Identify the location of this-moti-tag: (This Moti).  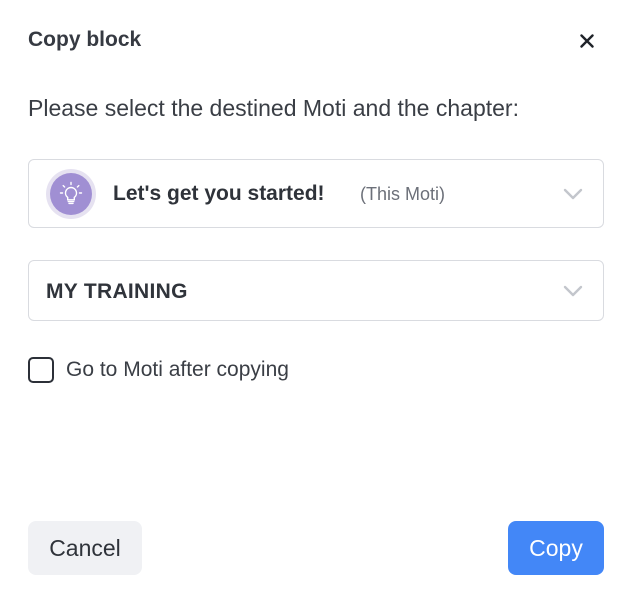
(402, 194).